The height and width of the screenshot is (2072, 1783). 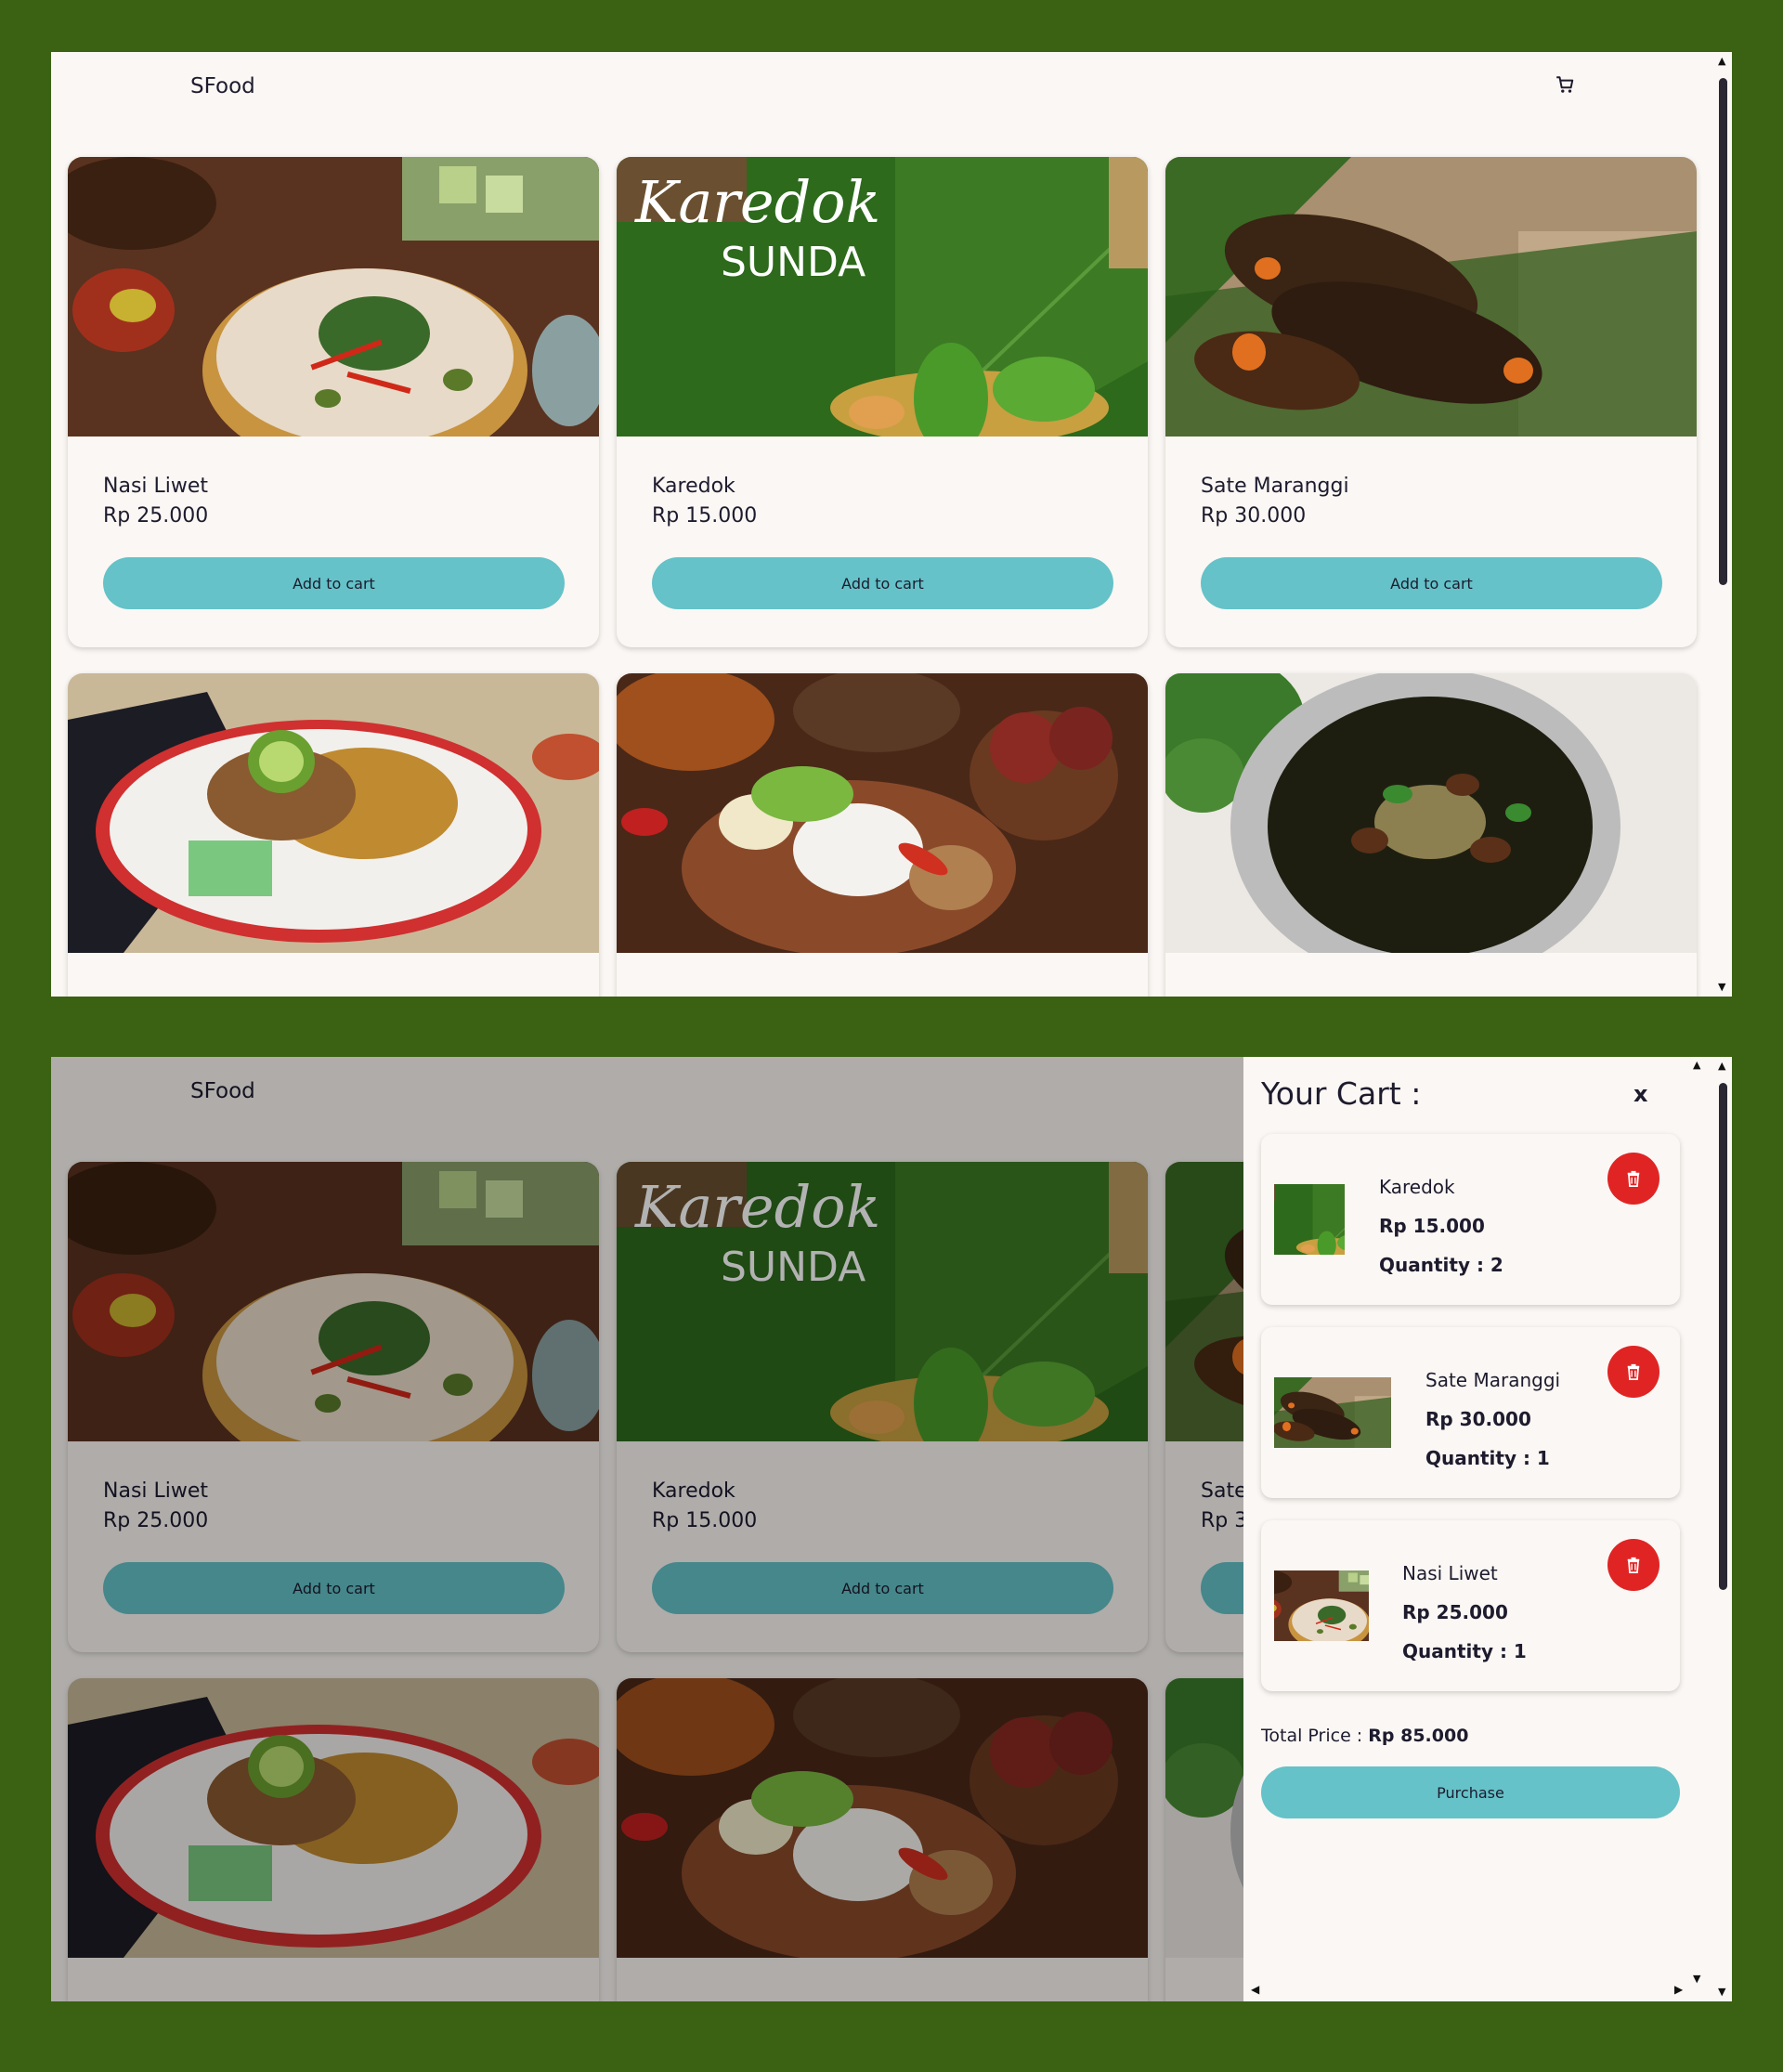 I want to click on cart-item: Karedok Rp 15.000 Quantity : 2, so click(x=1470, y=1219).